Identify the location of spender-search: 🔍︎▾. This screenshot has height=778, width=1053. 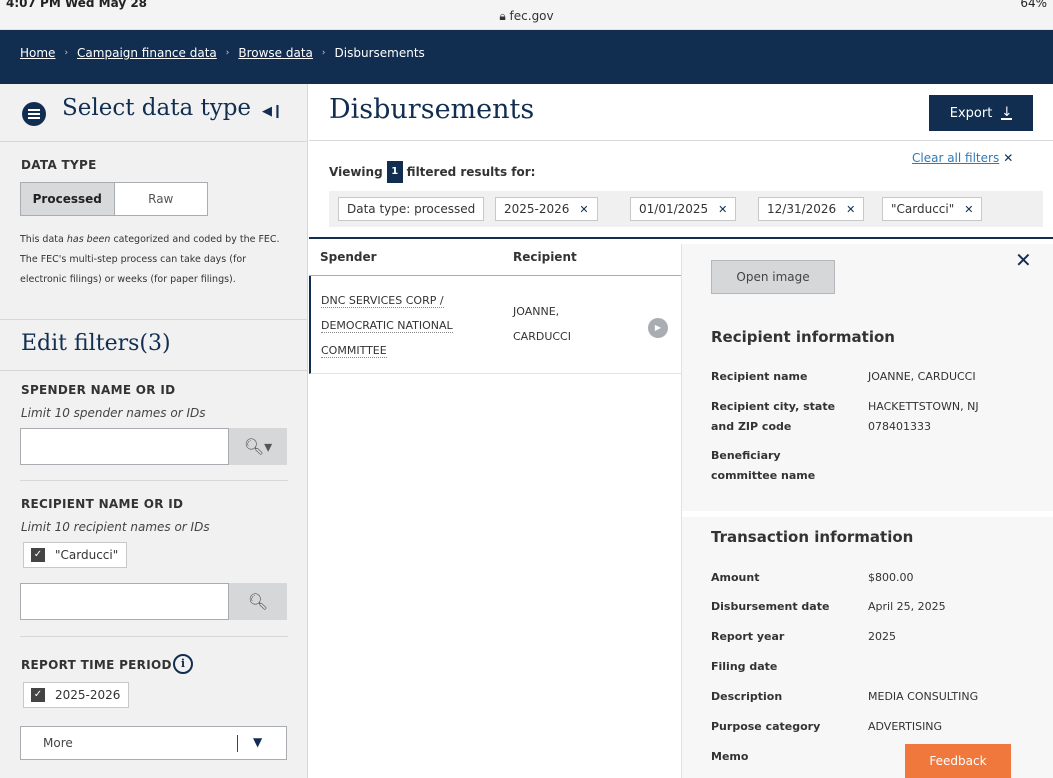
(153, 446).